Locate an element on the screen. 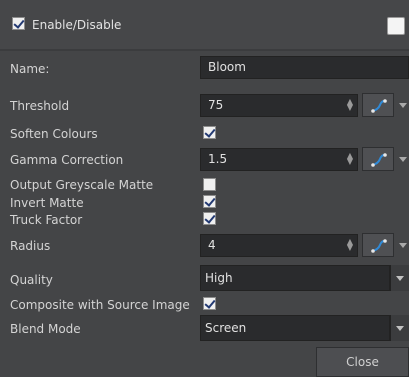 Image resolution: width=409 pixels, height=377 pixels. gamma-label: Gamma Correction is located at coordinates (67, 160).